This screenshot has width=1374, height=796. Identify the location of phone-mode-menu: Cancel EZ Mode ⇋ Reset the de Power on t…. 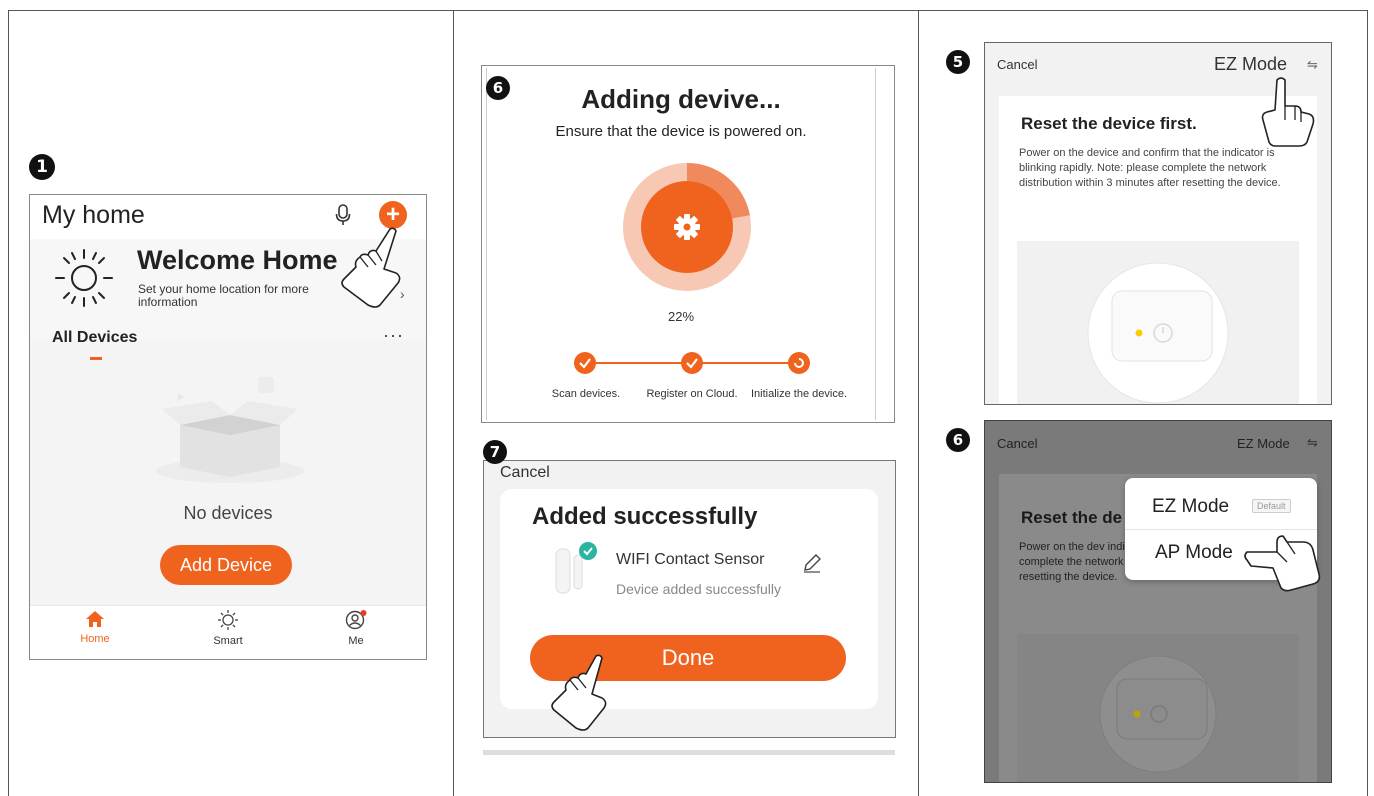
(1158, 601).